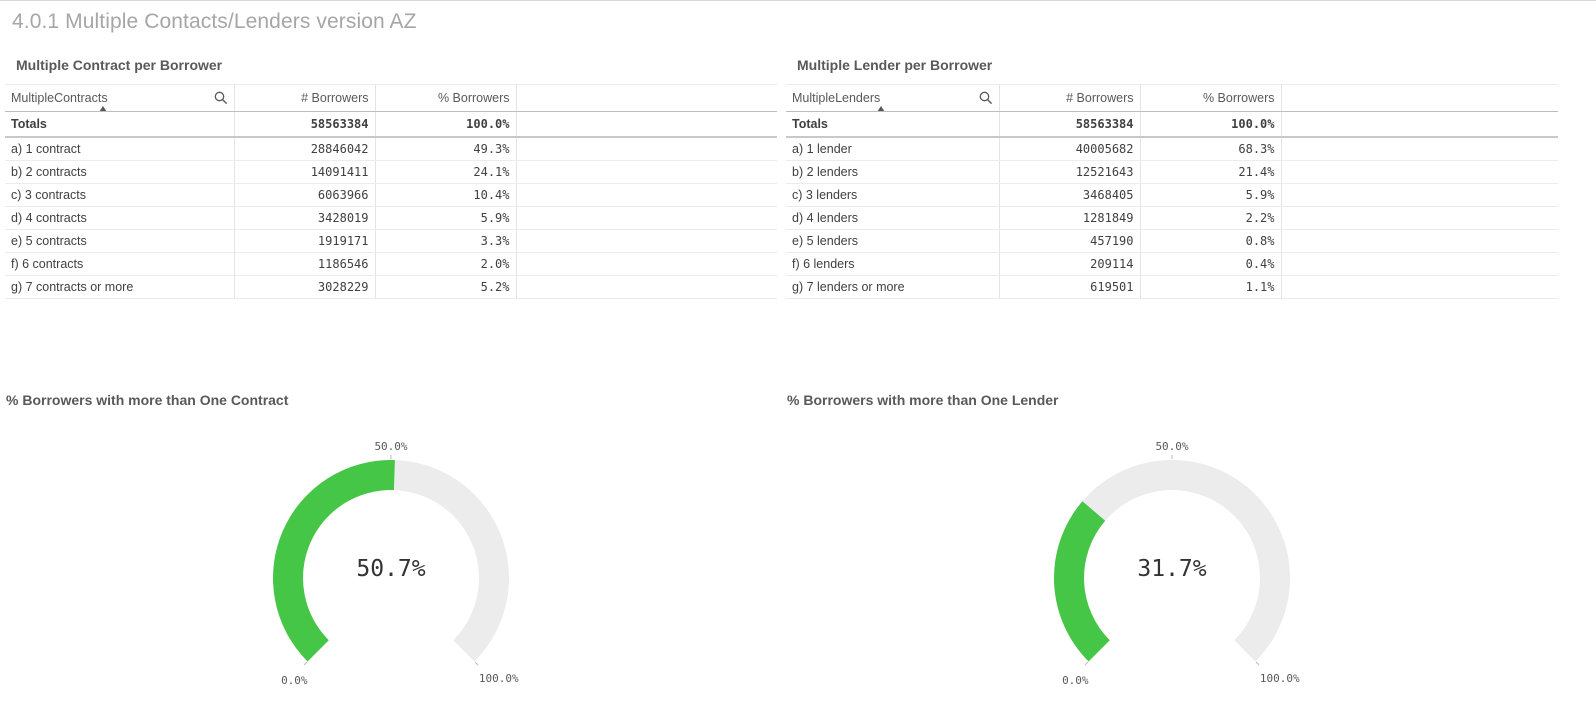 The width and height of the screenshot is (1596, 725). Describe the element at coordinates (305, 241) in the screenshot. I see `row-borrowers: 1919171` at that location.